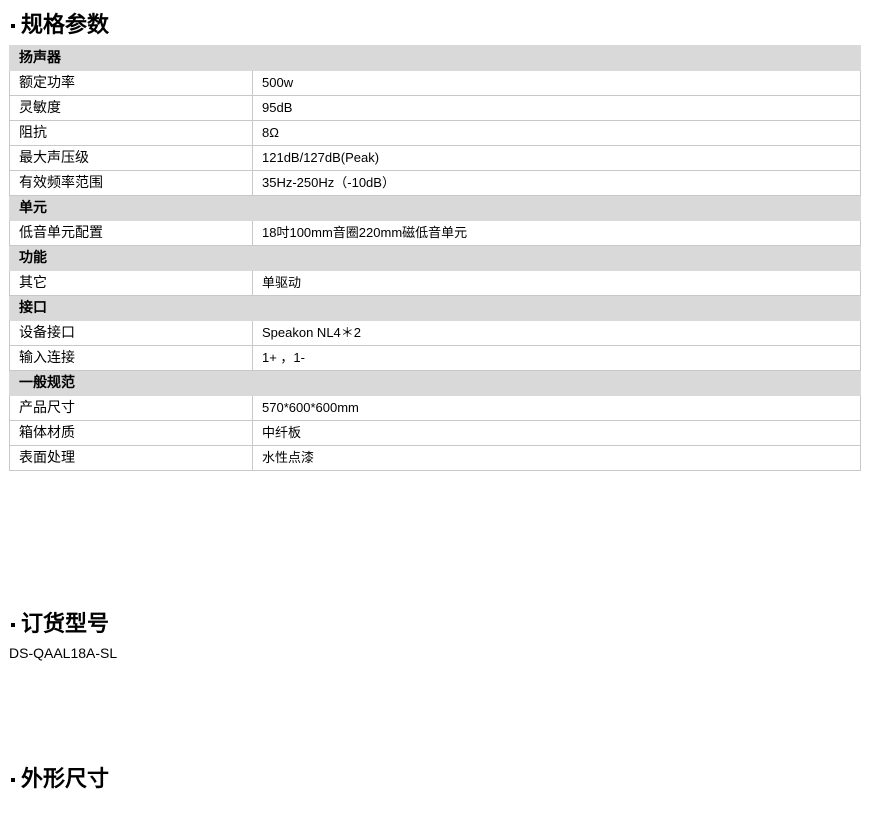 The width and height of the screenshot is (877, 818). I want to click on spec-row: 输入连接 1+ ，1-, so click(435, 358).